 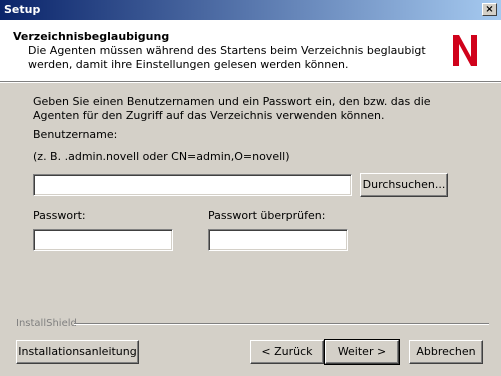 I want to click on back-button: < Zurück, so click(x=287, y=352).